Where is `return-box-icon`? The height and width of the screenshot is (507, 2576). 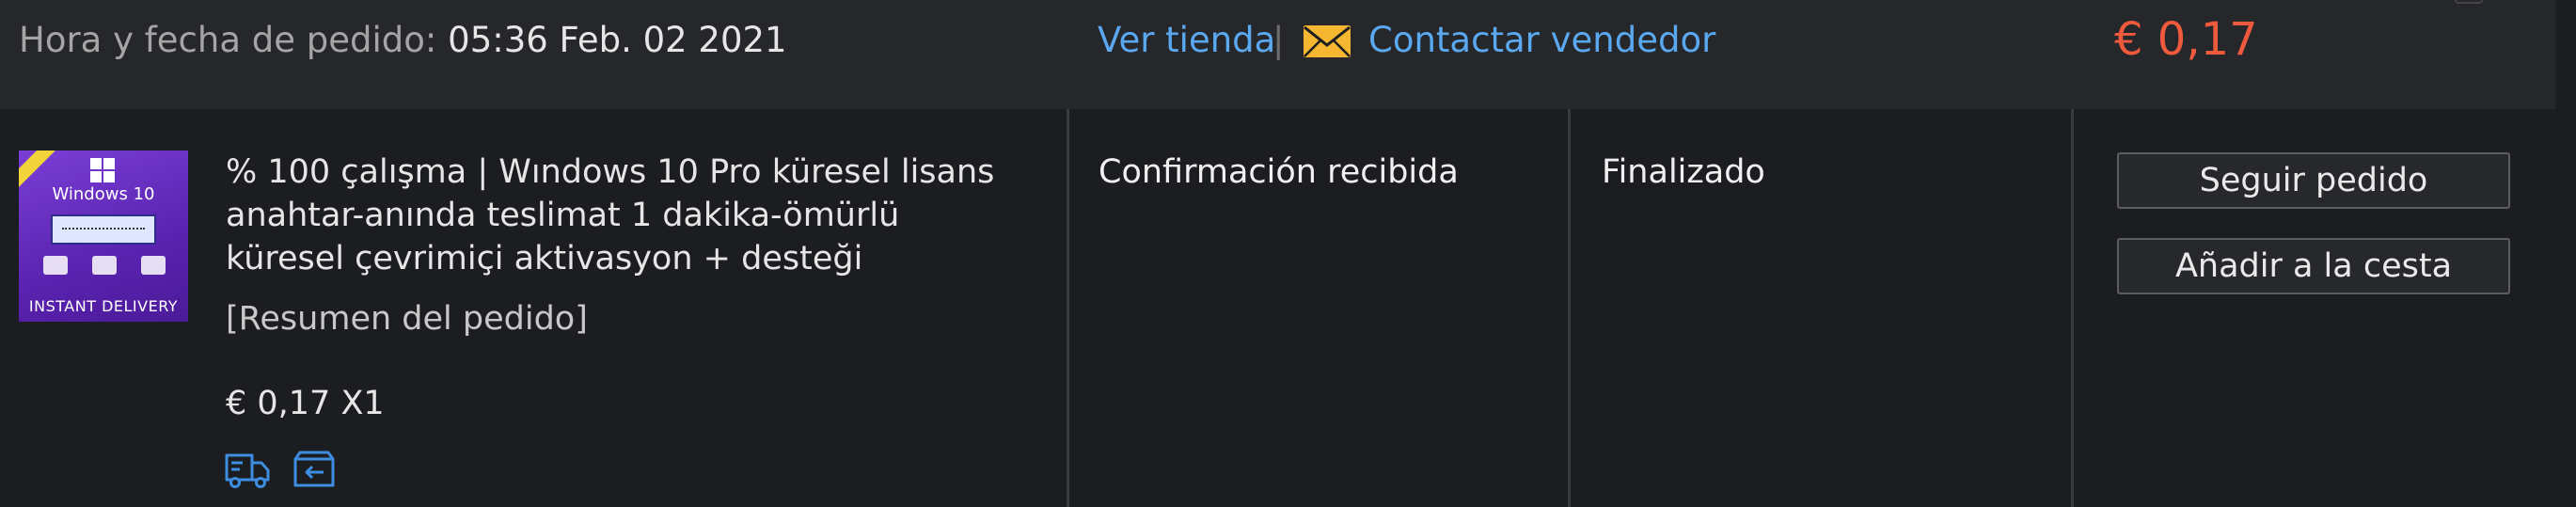
return-box-icon is located at coordinates (314, 470).